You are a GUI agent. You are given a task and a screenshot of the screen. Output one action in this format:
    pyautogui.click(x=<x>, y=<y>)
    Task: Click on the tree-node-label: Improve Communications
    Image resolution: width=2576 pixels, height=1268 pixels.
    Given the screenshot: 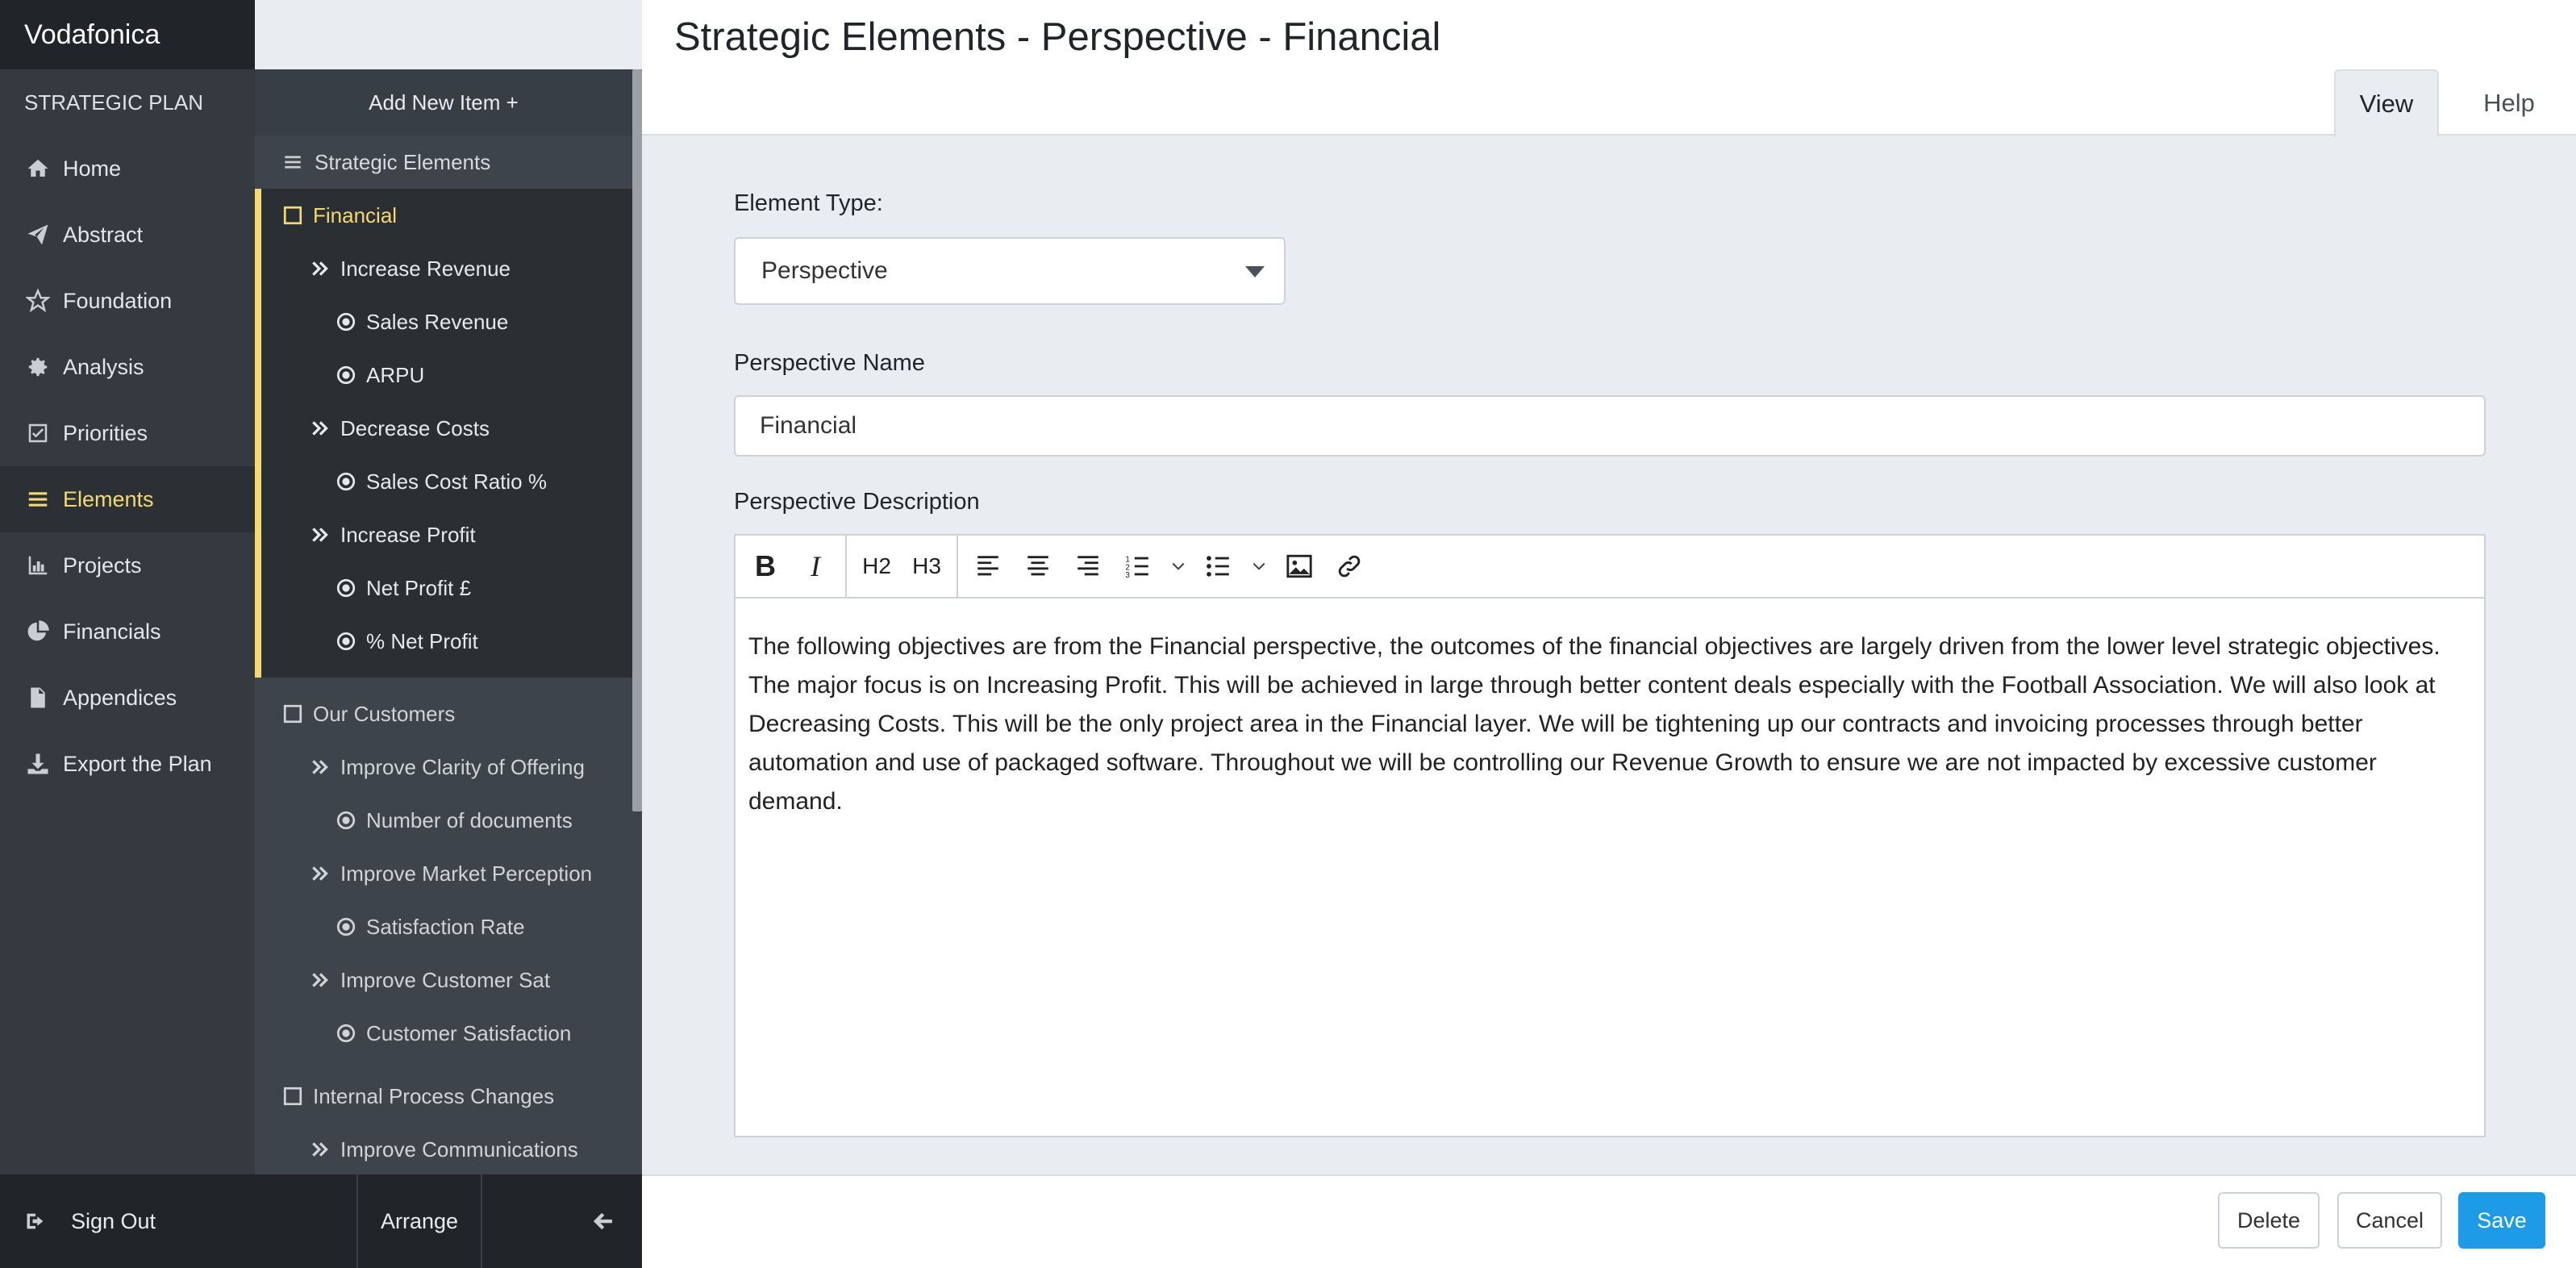 What is the action you would take?
    pyautogui.click(x=459, y=1150)
    